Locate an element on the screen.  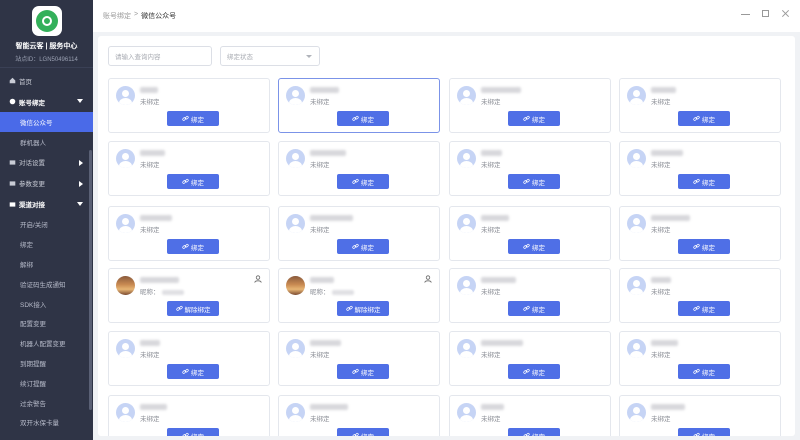
nickname-prefix: 昵称： is located at coordinates (150, 292).